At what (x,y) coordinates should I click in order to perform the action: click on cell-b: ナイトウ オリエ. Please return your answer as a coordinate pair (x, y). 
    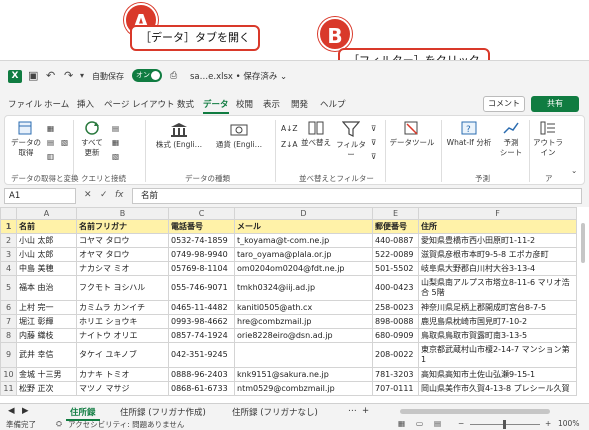
    Looking at the image, I should click on (122, 335).